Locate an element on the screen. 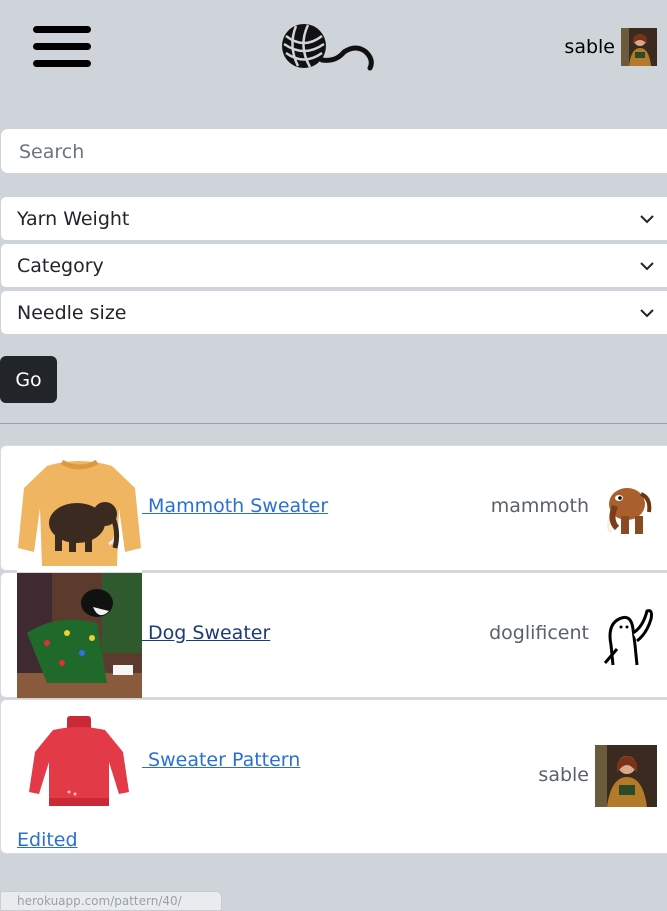  pattern-author: doglificent is located at coordinates (539, 633).